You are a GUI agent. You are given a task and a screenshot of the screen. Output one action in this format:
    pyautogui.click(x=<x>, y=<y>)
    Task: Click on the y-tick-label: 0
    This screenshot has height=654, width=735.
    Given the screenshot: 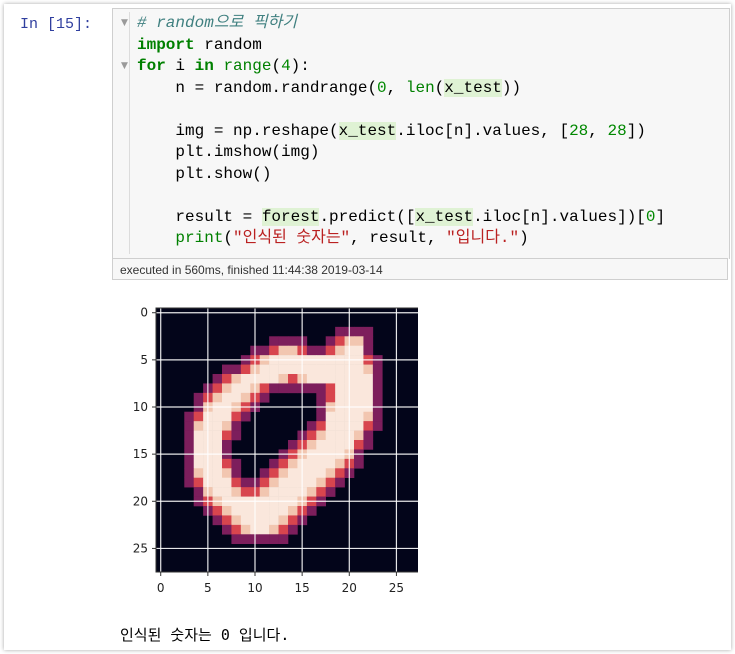 What is the action you would take?
    pyautogui.click(x=144, y=313)
    